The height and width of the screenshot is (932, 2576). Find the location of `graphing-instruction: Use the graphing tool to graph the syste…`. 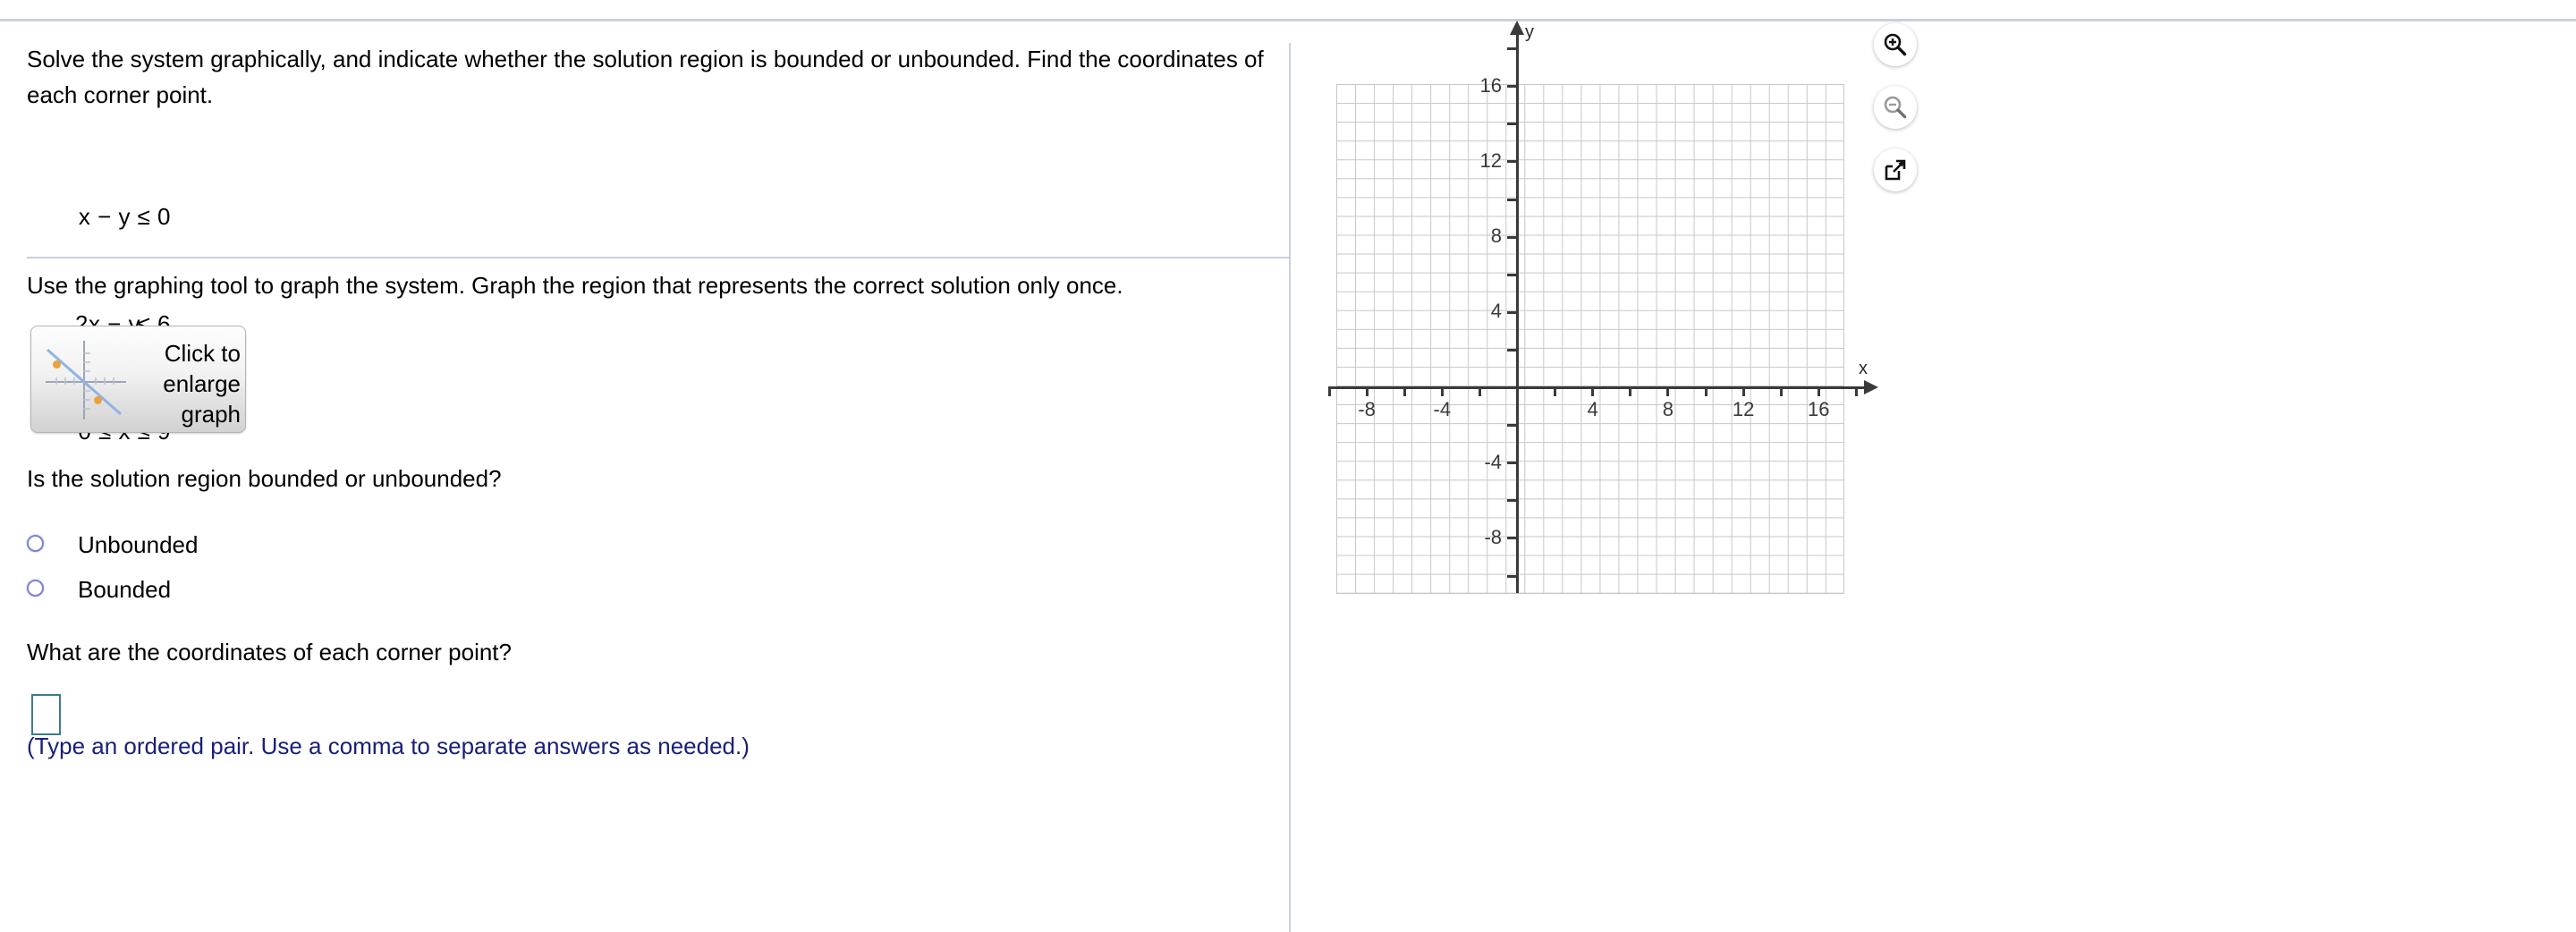

graphing-instruction: Use the graphing tool to graph the syste… is located at coordinates (575, 285).